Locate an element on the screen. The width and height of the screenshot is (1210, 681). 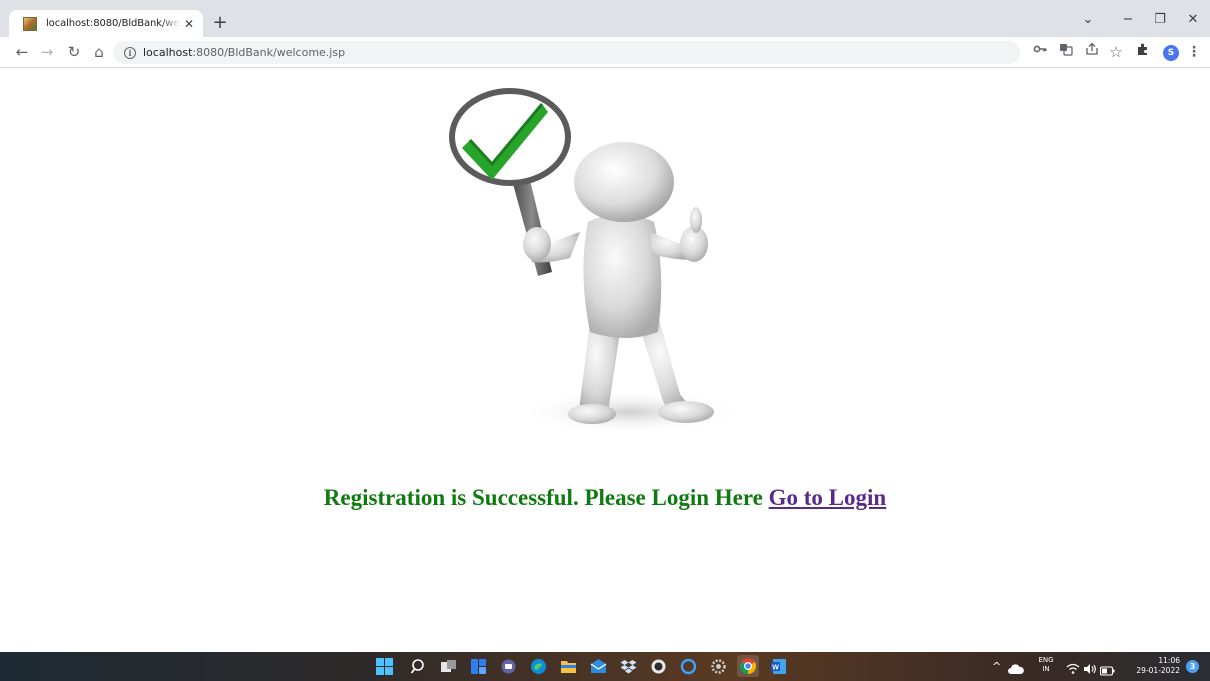
success-figure-illustration is located at coordinates (594, 261).